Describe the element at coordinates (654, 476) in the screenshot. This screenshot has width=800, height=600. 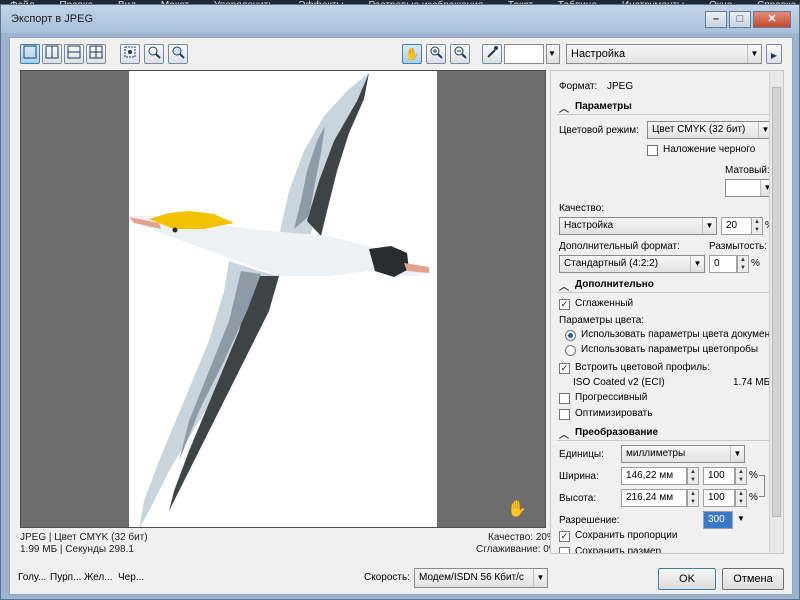
I see `width-input: 146,22 мм` at that location.